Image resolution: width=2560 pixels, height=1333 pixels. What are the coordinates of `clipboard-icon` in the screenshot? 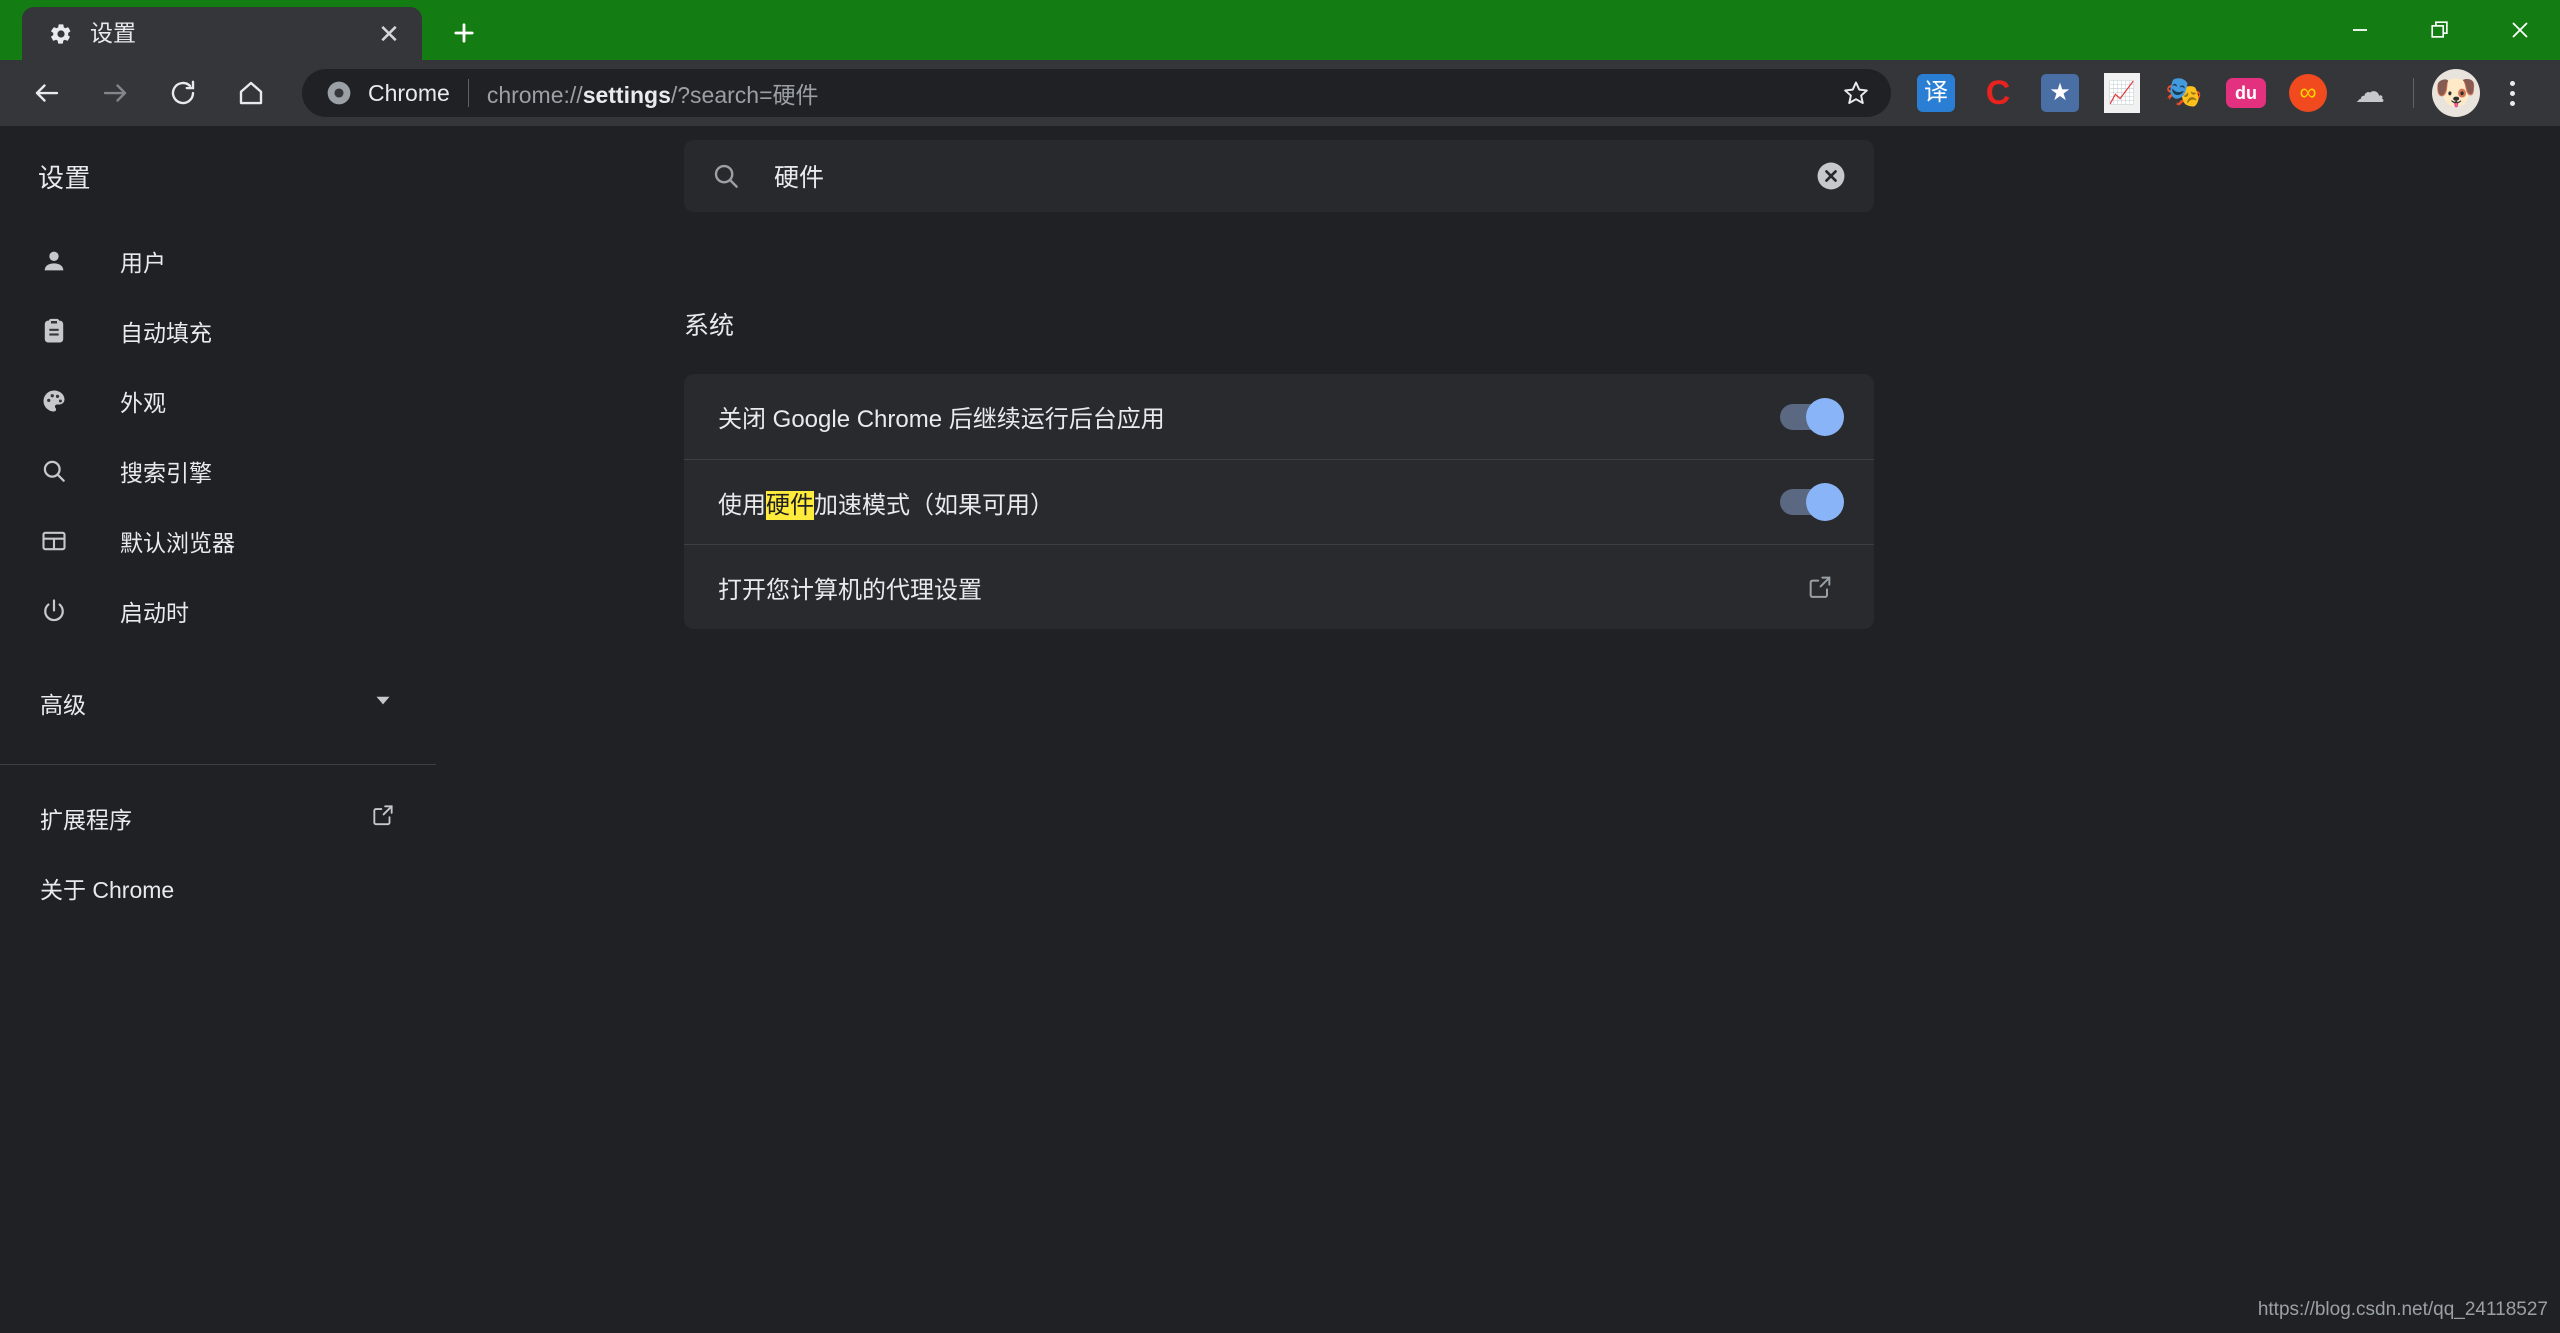 It's located at (60, 331).